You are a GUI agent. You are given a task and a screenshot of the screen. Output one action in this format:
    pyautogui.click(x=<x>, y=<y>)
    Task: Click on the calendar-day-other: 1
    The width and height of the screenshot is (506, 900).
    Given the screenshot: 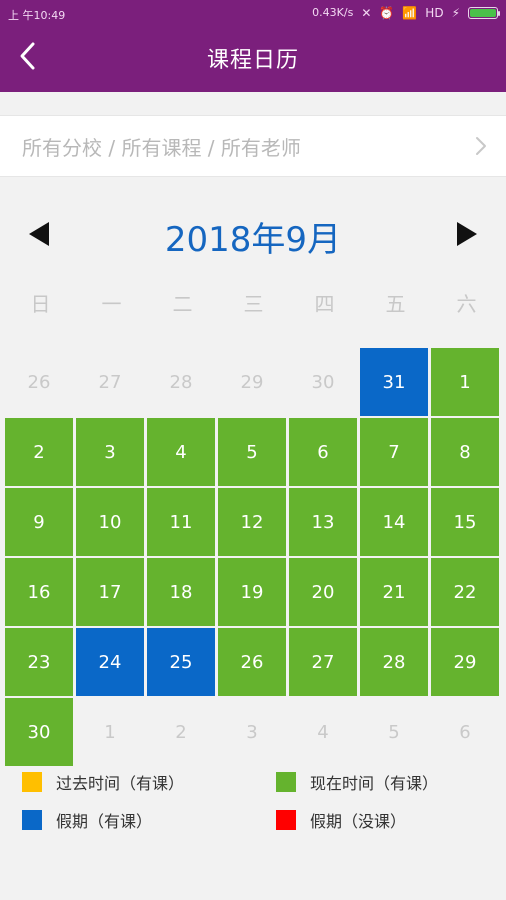 What is the action you would take?
    pyautogui.click(x=110, y=732)
    